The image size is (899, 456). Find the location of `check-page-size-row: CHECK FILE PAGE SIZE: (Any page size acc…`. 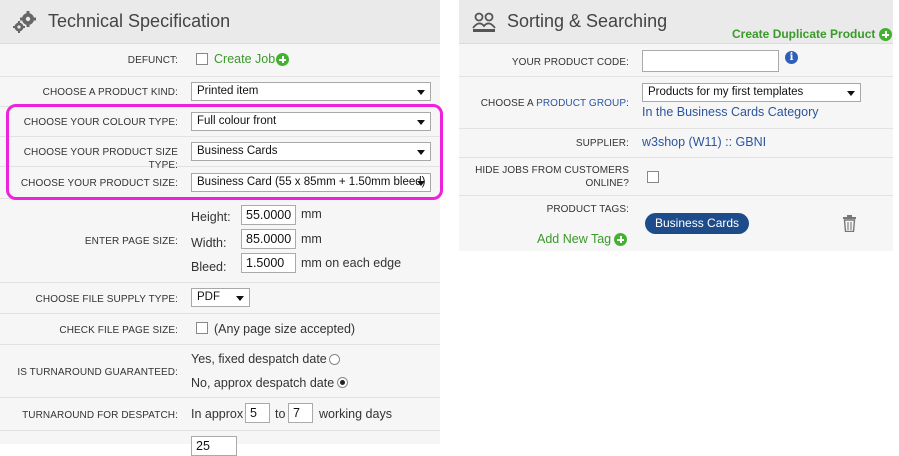

check-page-size-row: CHECK FILE PAGE SIZE: (Any page size acc… is located at coordinates (220, 329).